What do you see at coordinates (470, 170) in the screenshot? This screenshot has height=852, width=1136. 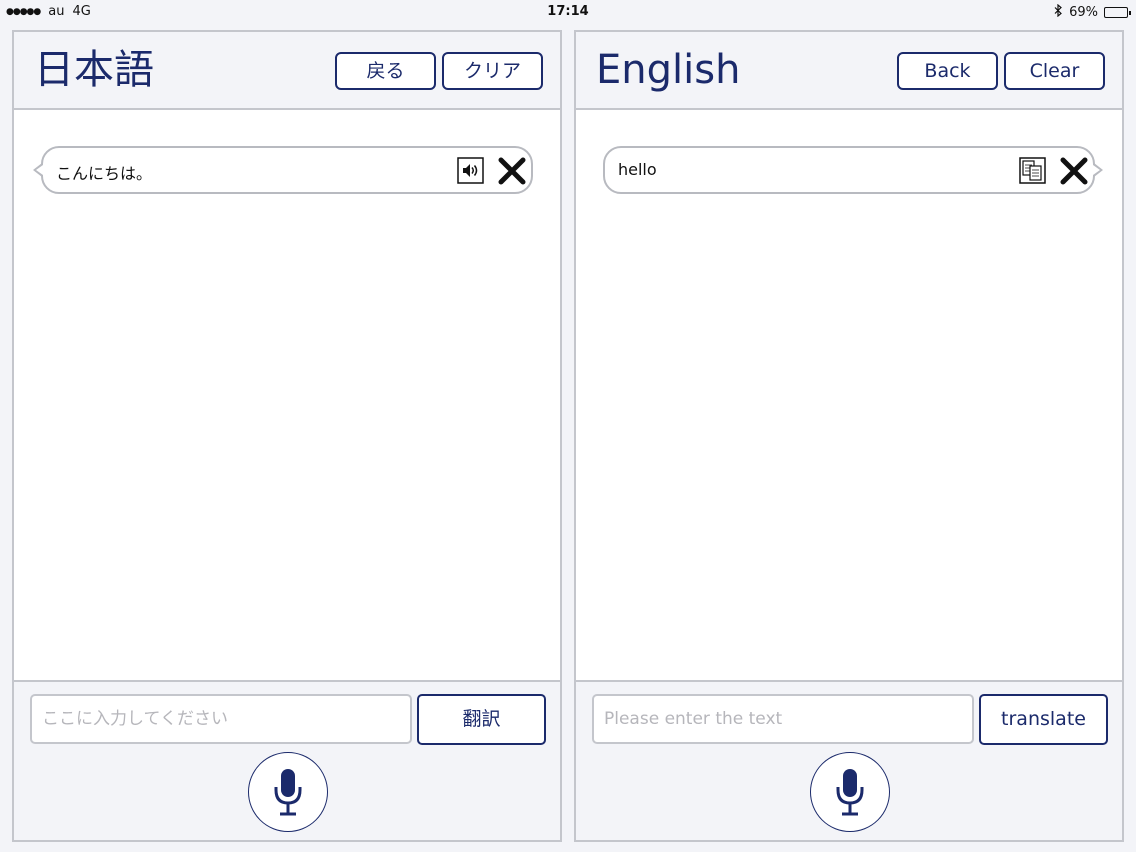 I see `speaker-icon` at bounding box center [470, 170].